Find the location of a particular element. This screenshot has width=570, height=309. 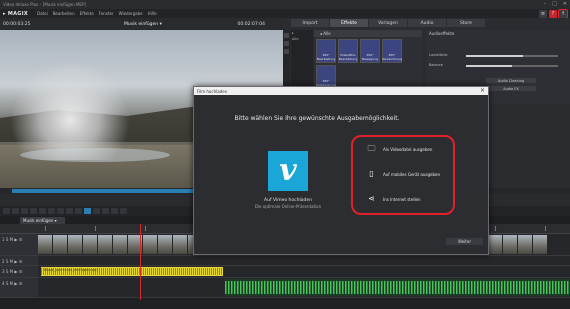

vimeo-sublabel: Die optimale Online-Präsentation is located at coordinates (288, 206).